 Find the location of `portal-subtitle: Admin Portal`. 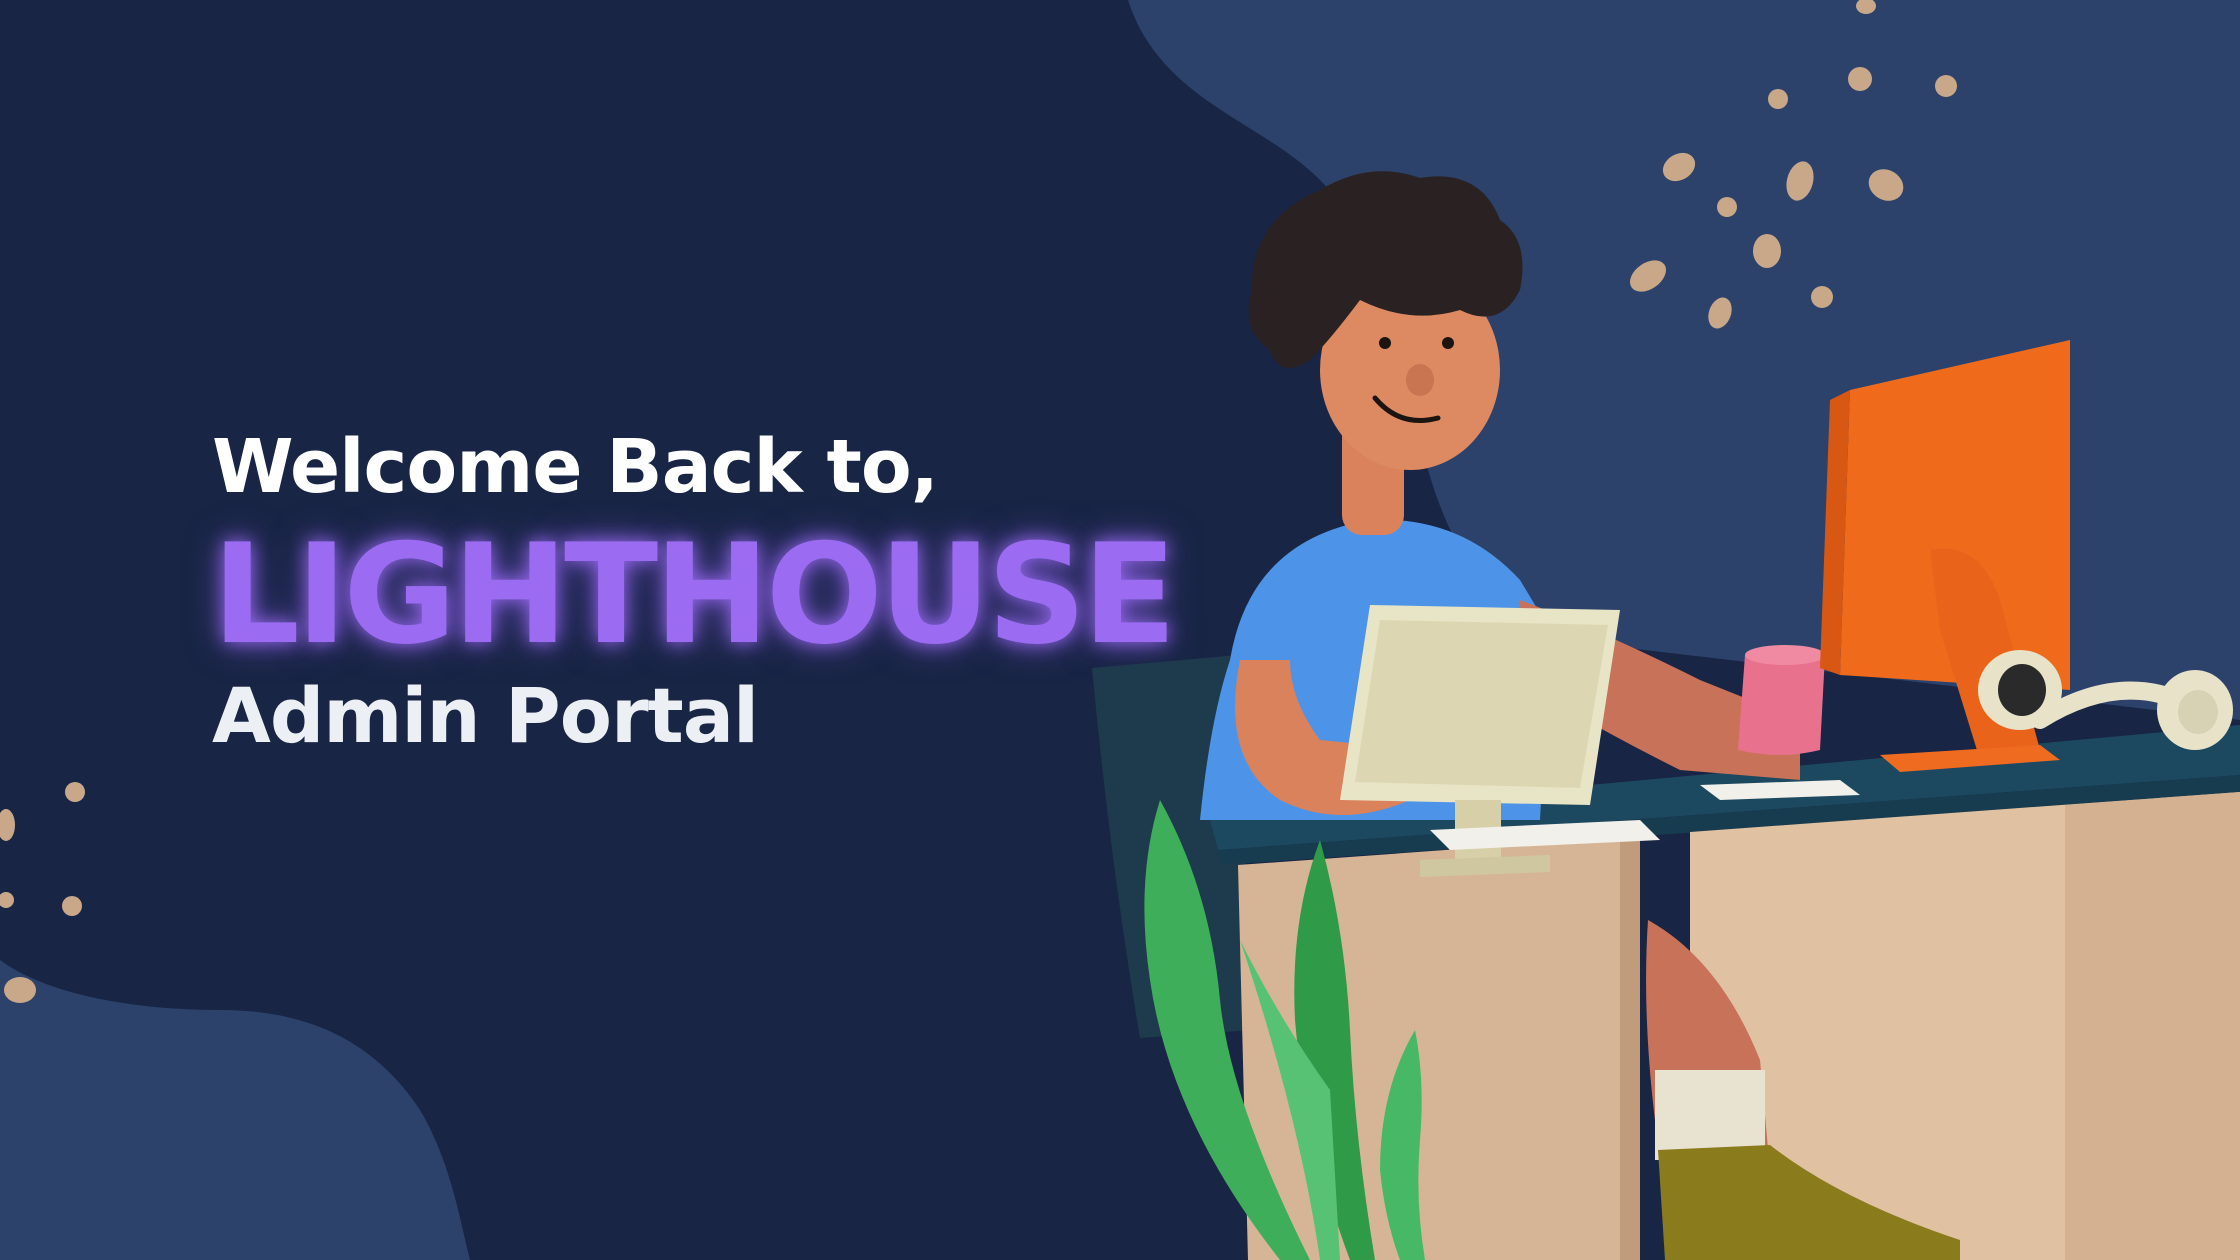

portal-subtitle: Admin Portal is located at coordinates (485, 715).